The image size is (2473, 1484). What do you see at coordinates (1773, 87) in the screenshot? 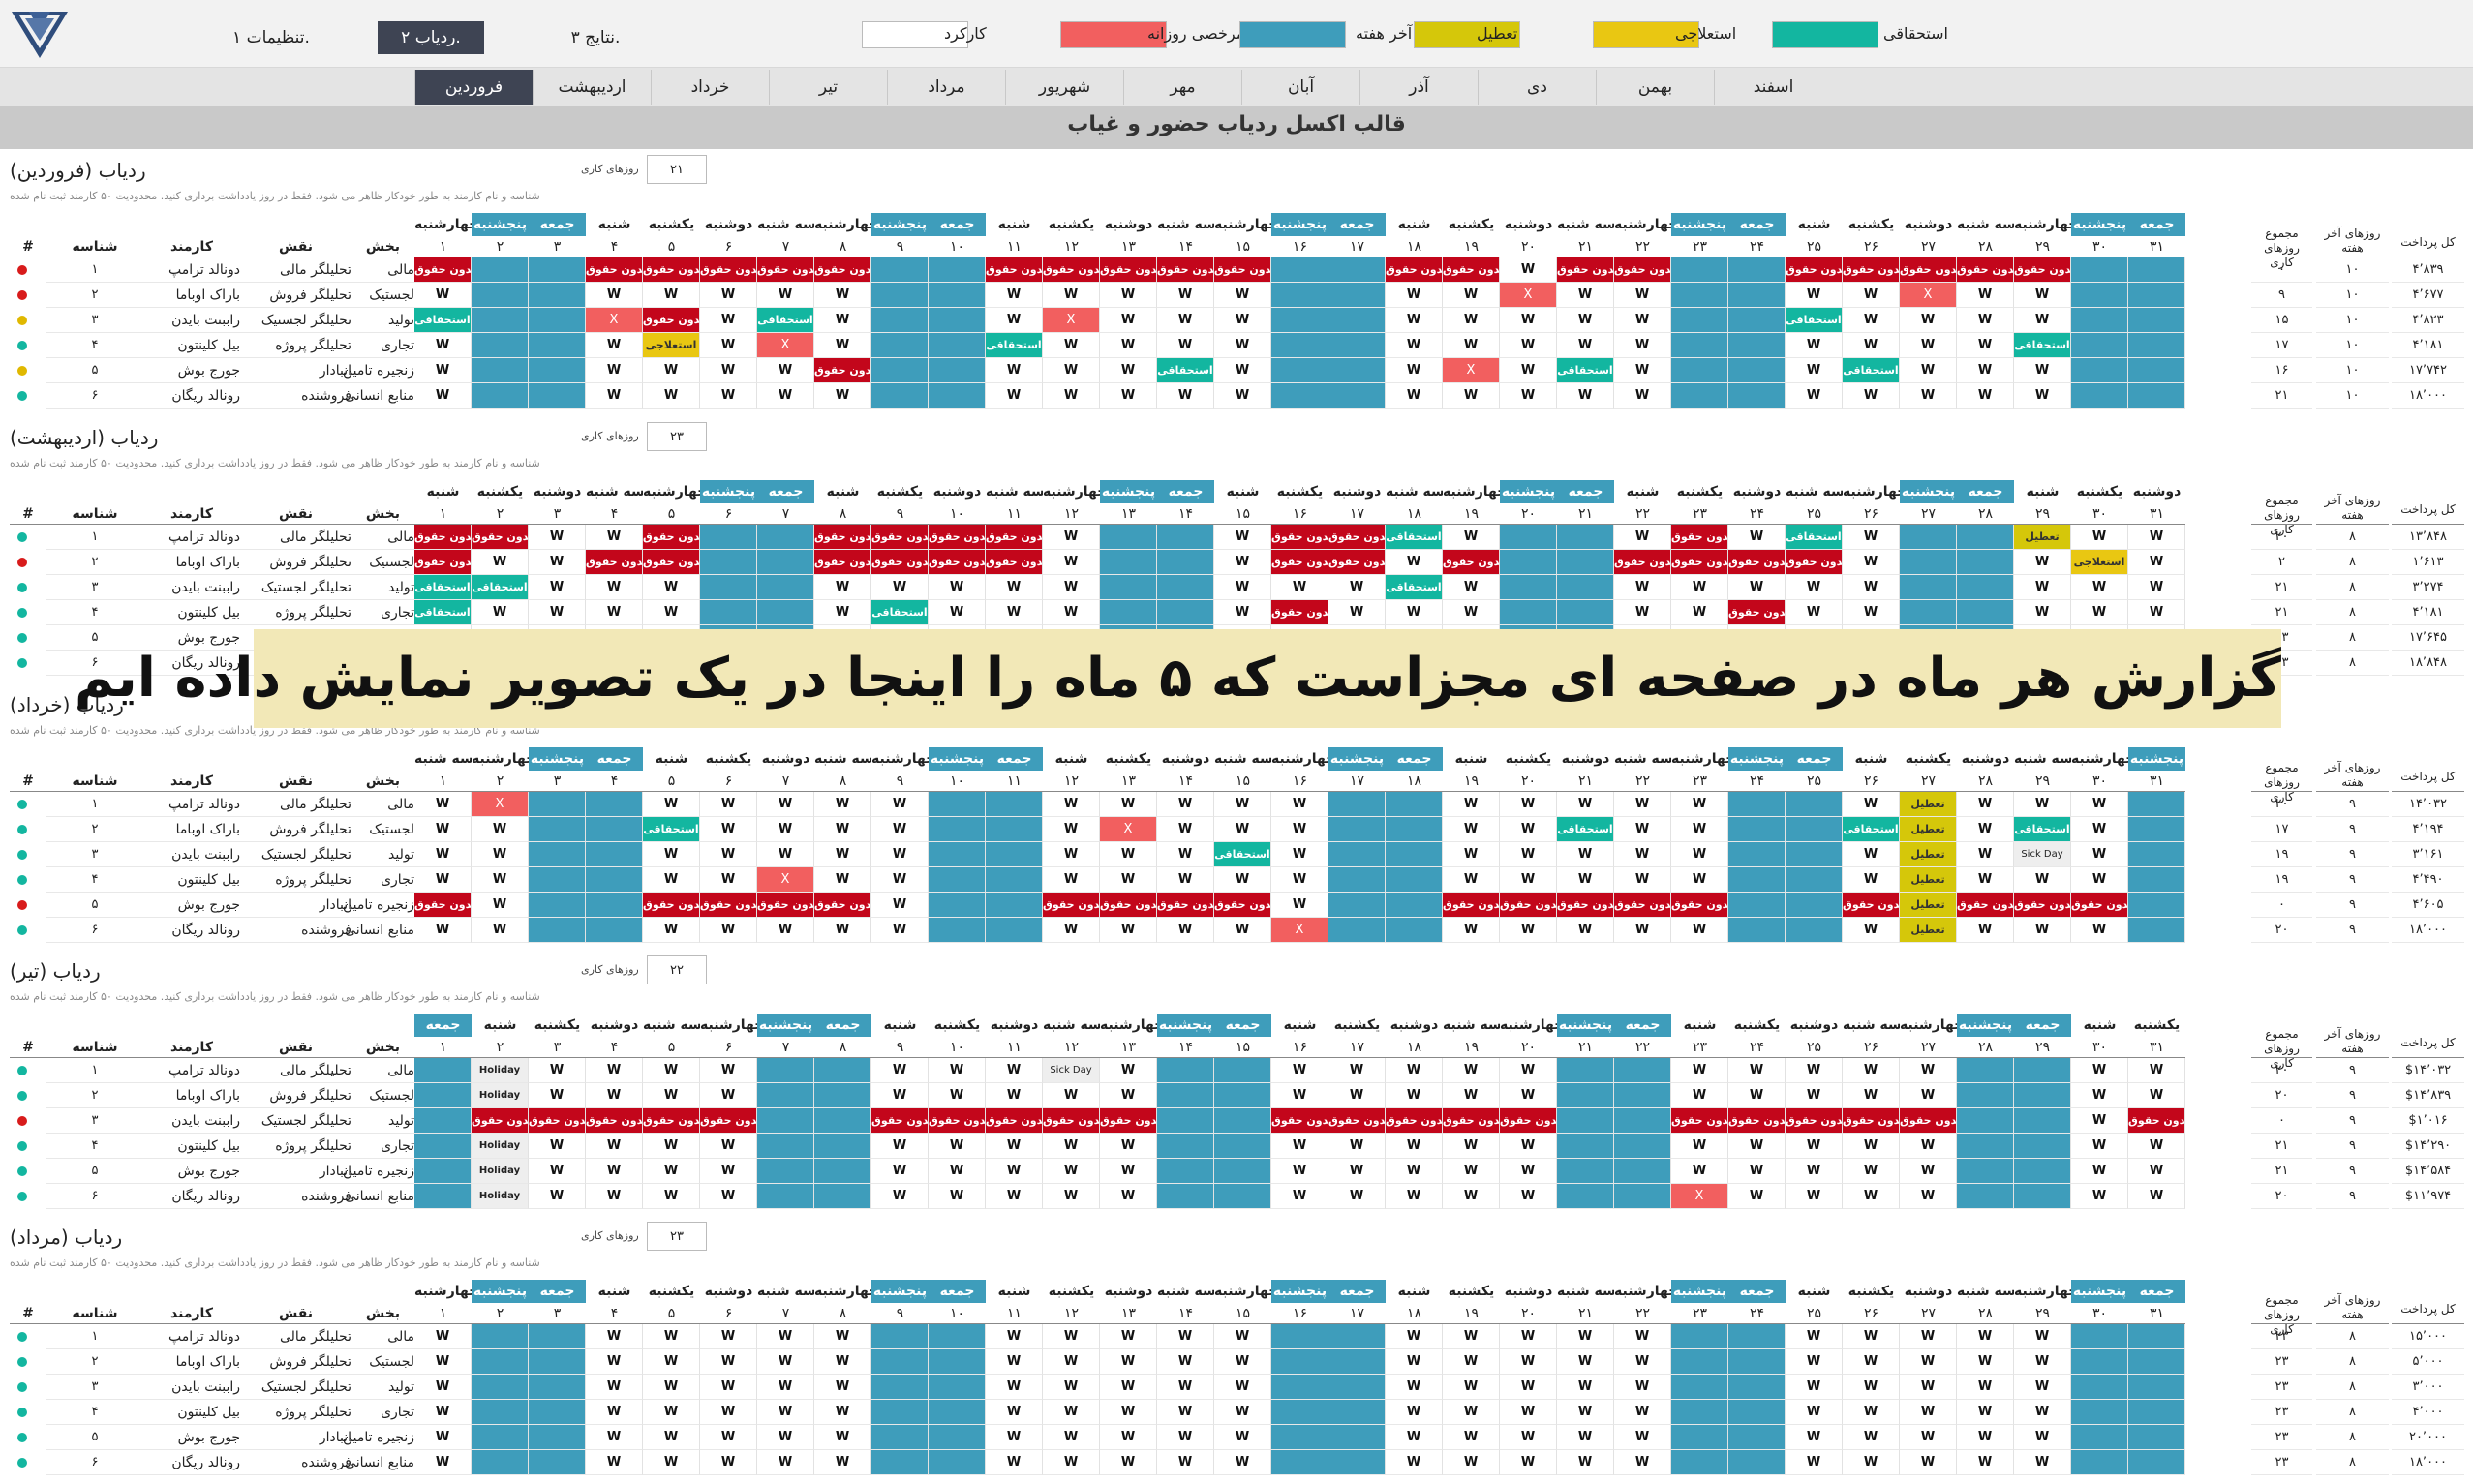
I see `month-tab-11: اسفند` at bounding box center [1773, 87].